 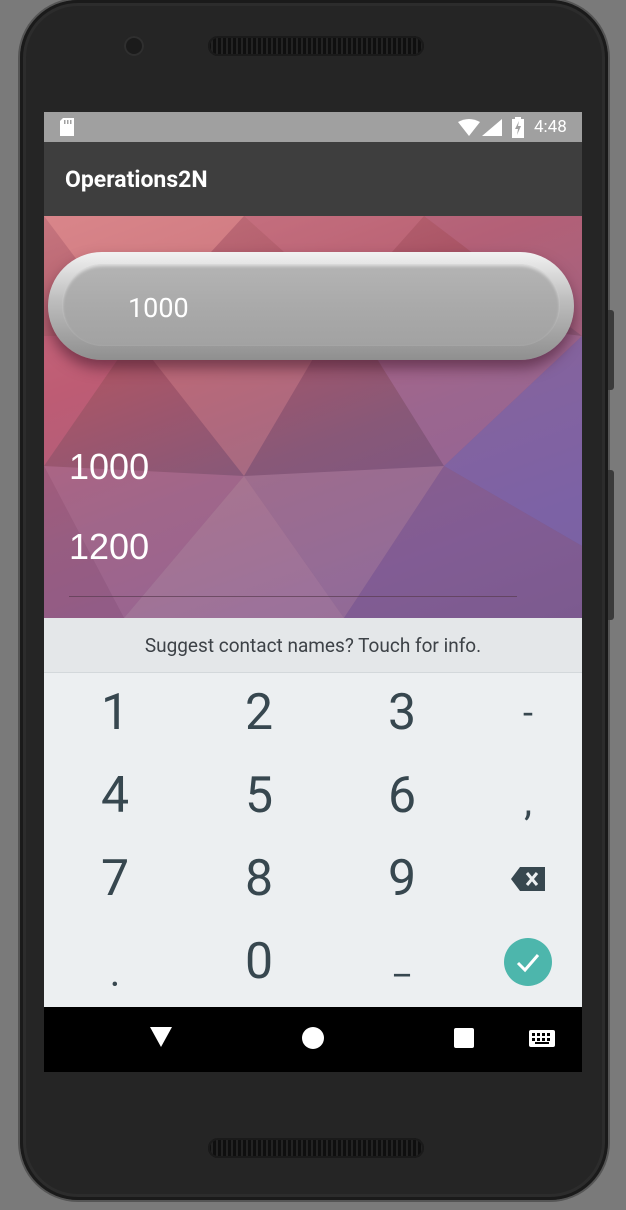 I want to click on signal-icon, so click(x=492, y=127).